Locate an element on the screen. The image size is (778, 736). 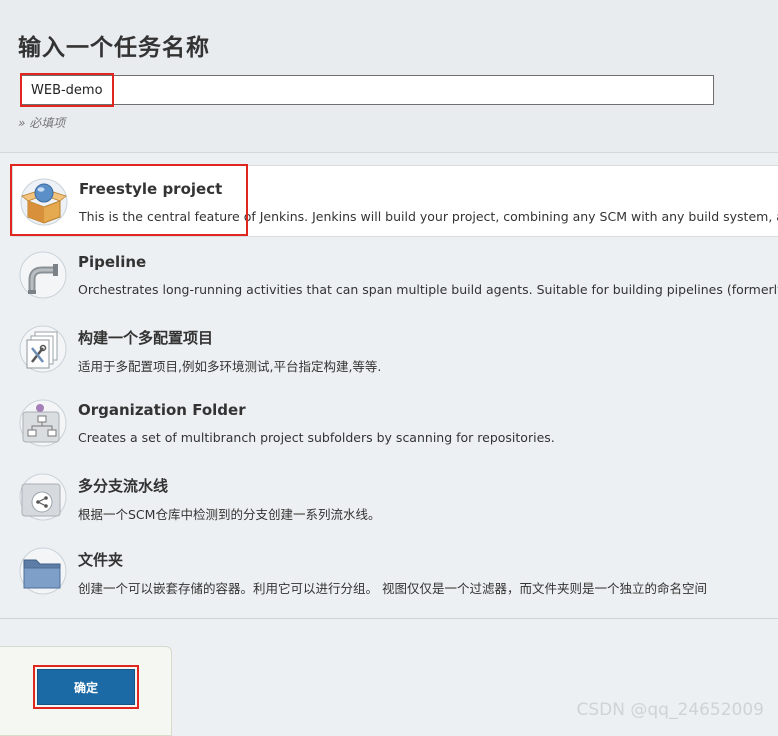
watermark: CSDN @qq_24652009 is located at coordinates (670, 710).